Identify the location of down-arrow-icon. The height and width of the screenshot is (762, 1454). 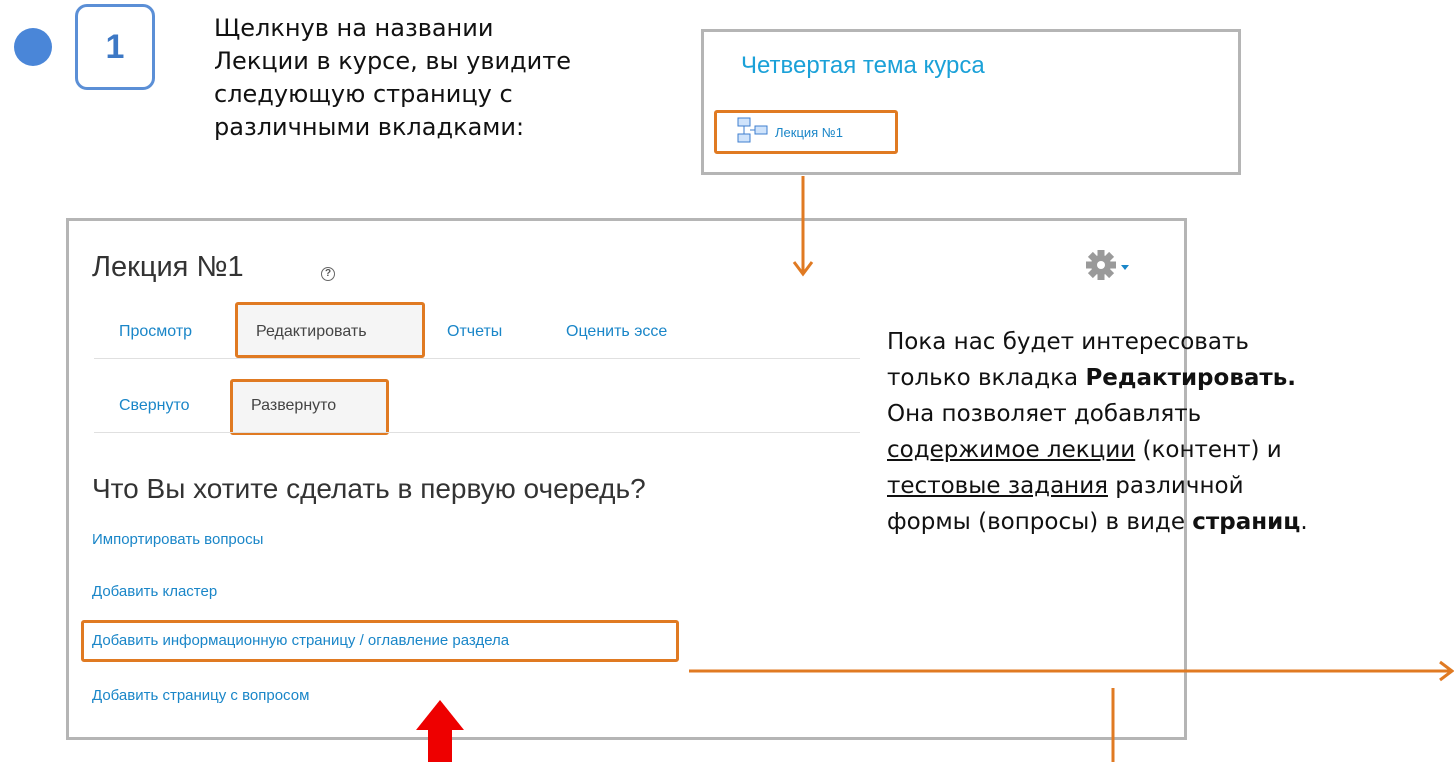
(803, 226).